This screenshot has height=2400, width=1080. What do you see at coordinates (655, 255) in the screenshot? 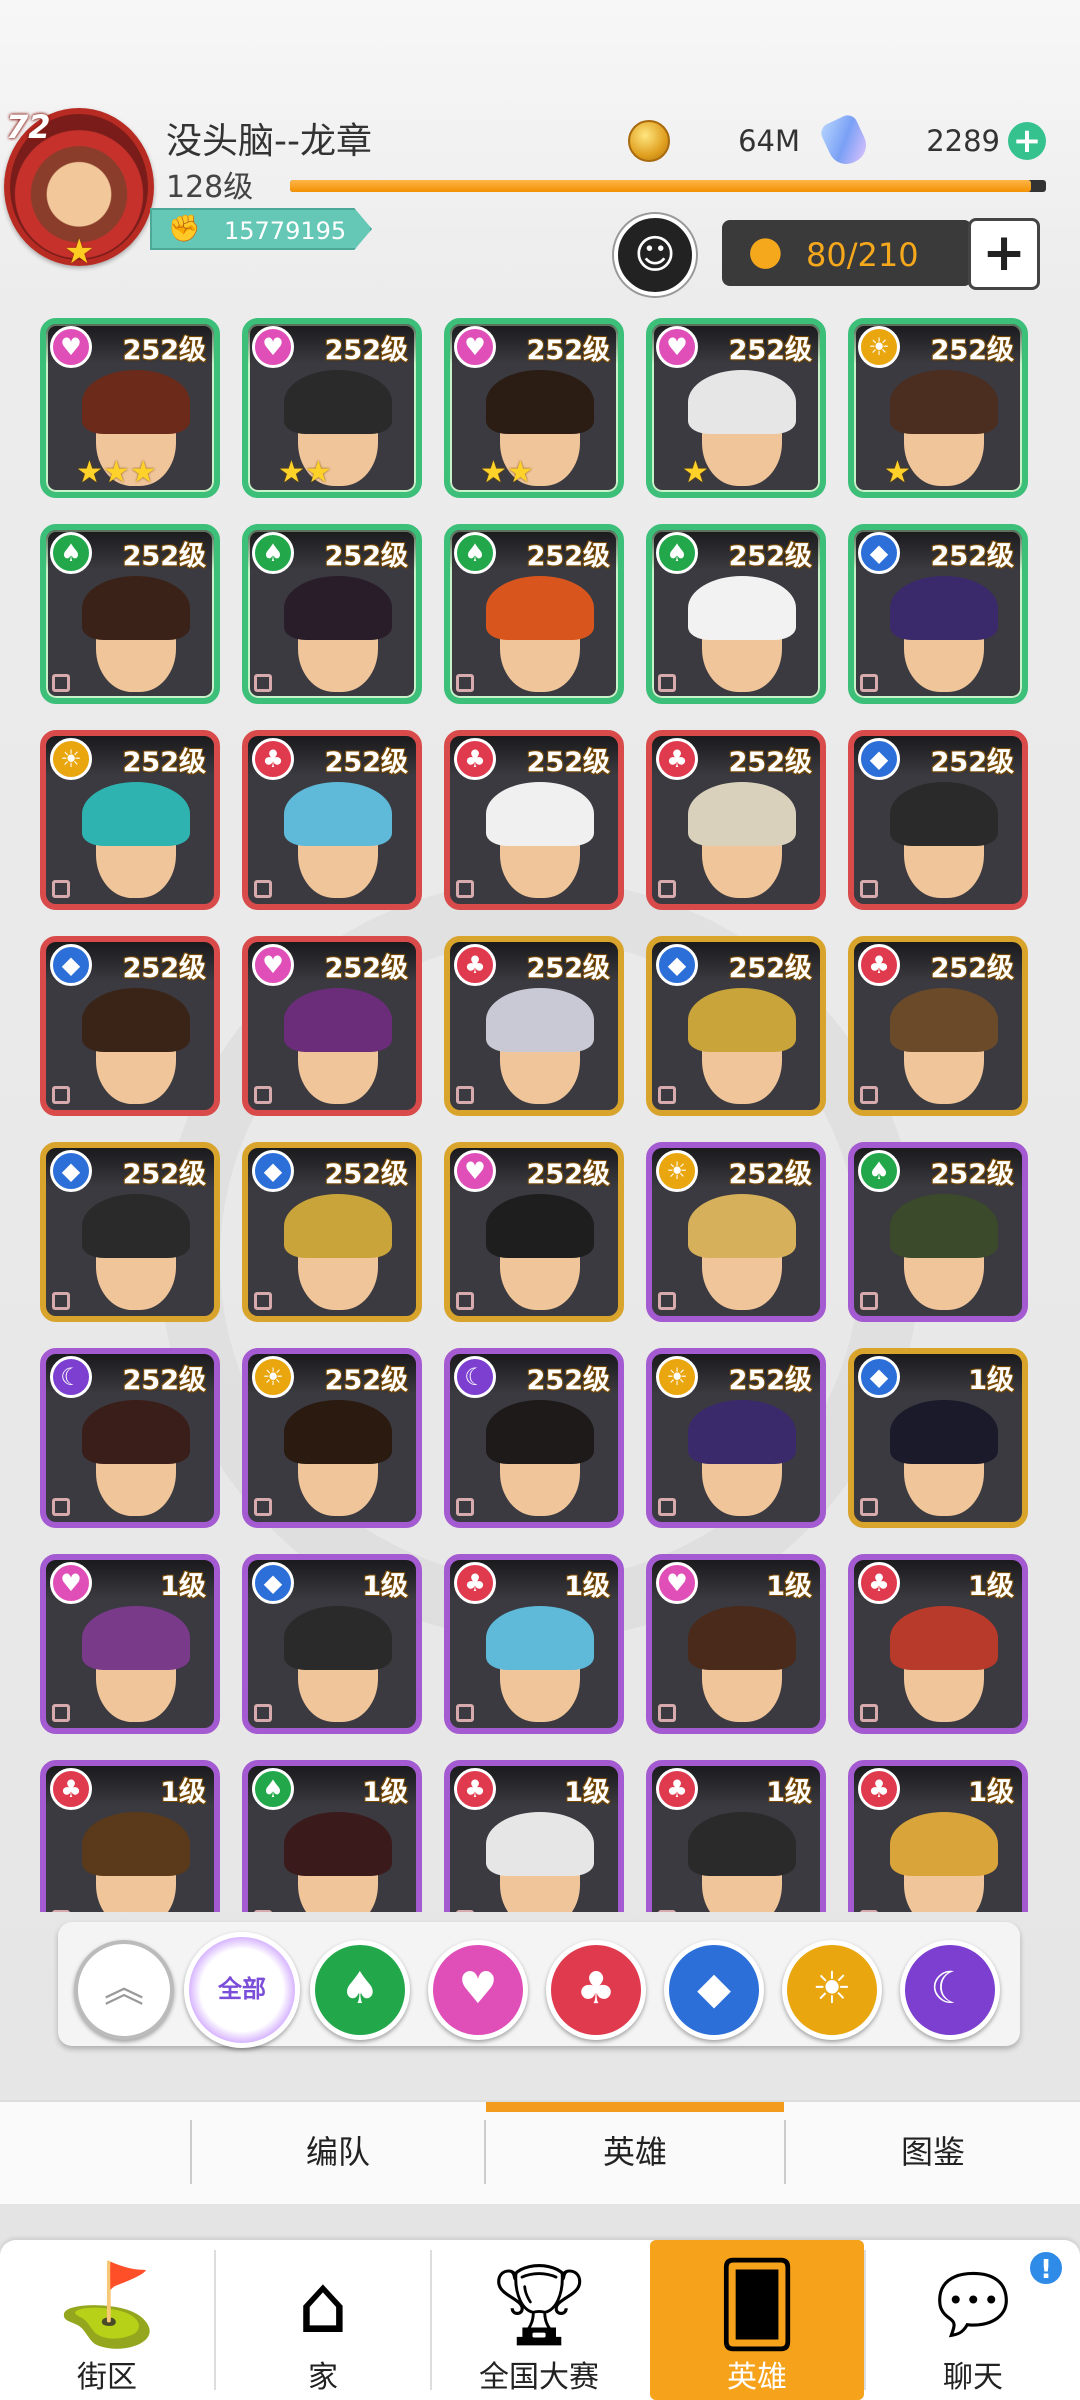
I see `team-formation-button: ☺` at bounding box center [655, 255].